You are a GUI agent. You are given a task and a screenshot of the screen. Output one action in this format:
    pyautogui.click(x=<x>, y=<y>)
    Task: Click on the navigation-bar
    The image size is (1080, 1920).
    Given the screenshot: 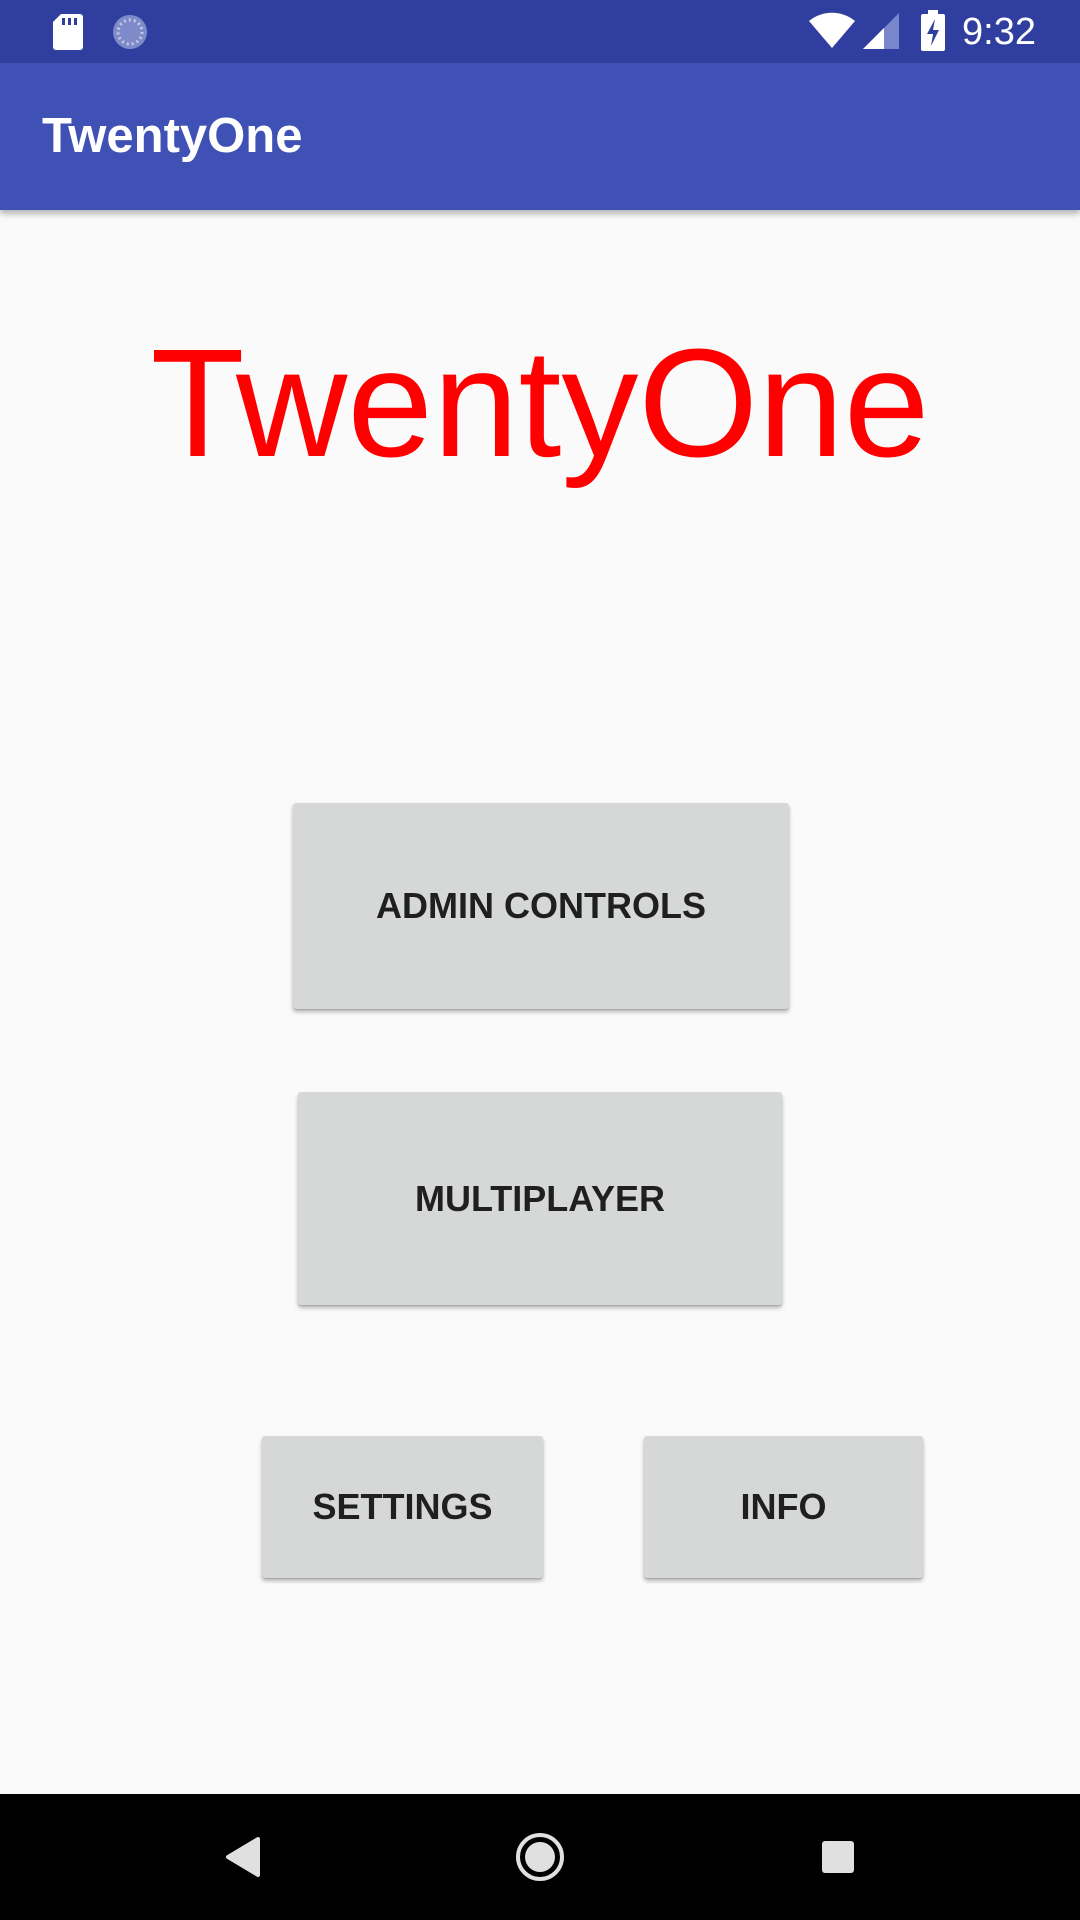 What is the action you would take?
    pyautogui.click(x=540, y=1857)
    